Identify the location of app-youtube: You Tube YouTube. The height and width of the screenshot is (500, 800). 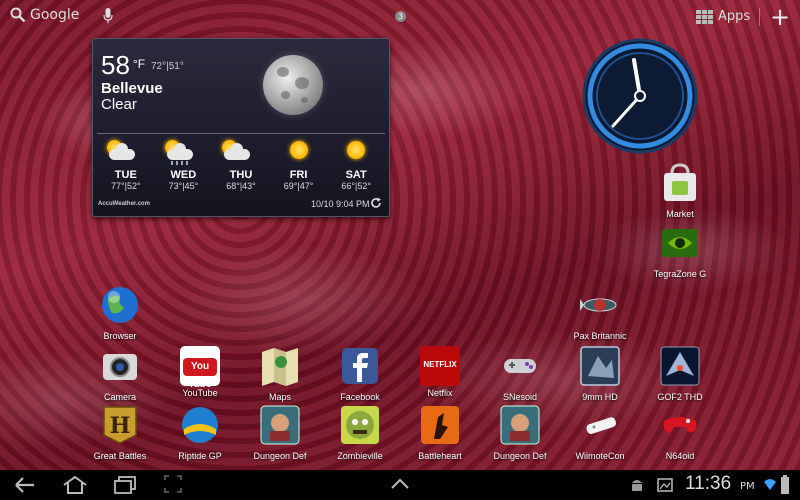
(200, 372).